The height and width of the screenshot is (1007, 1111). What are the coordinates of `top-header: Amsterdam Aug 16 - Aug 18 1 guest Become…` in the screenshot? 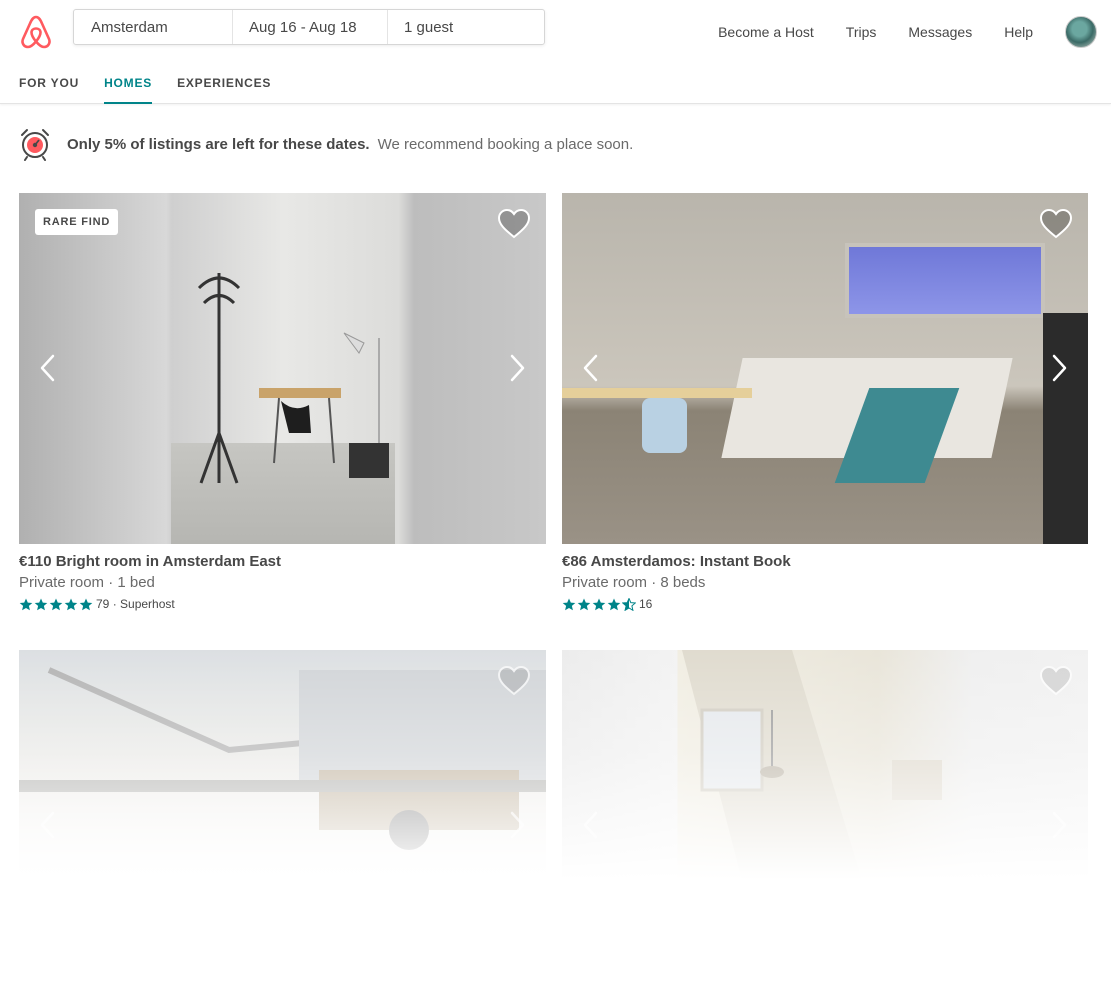 It's located at (555, 52).